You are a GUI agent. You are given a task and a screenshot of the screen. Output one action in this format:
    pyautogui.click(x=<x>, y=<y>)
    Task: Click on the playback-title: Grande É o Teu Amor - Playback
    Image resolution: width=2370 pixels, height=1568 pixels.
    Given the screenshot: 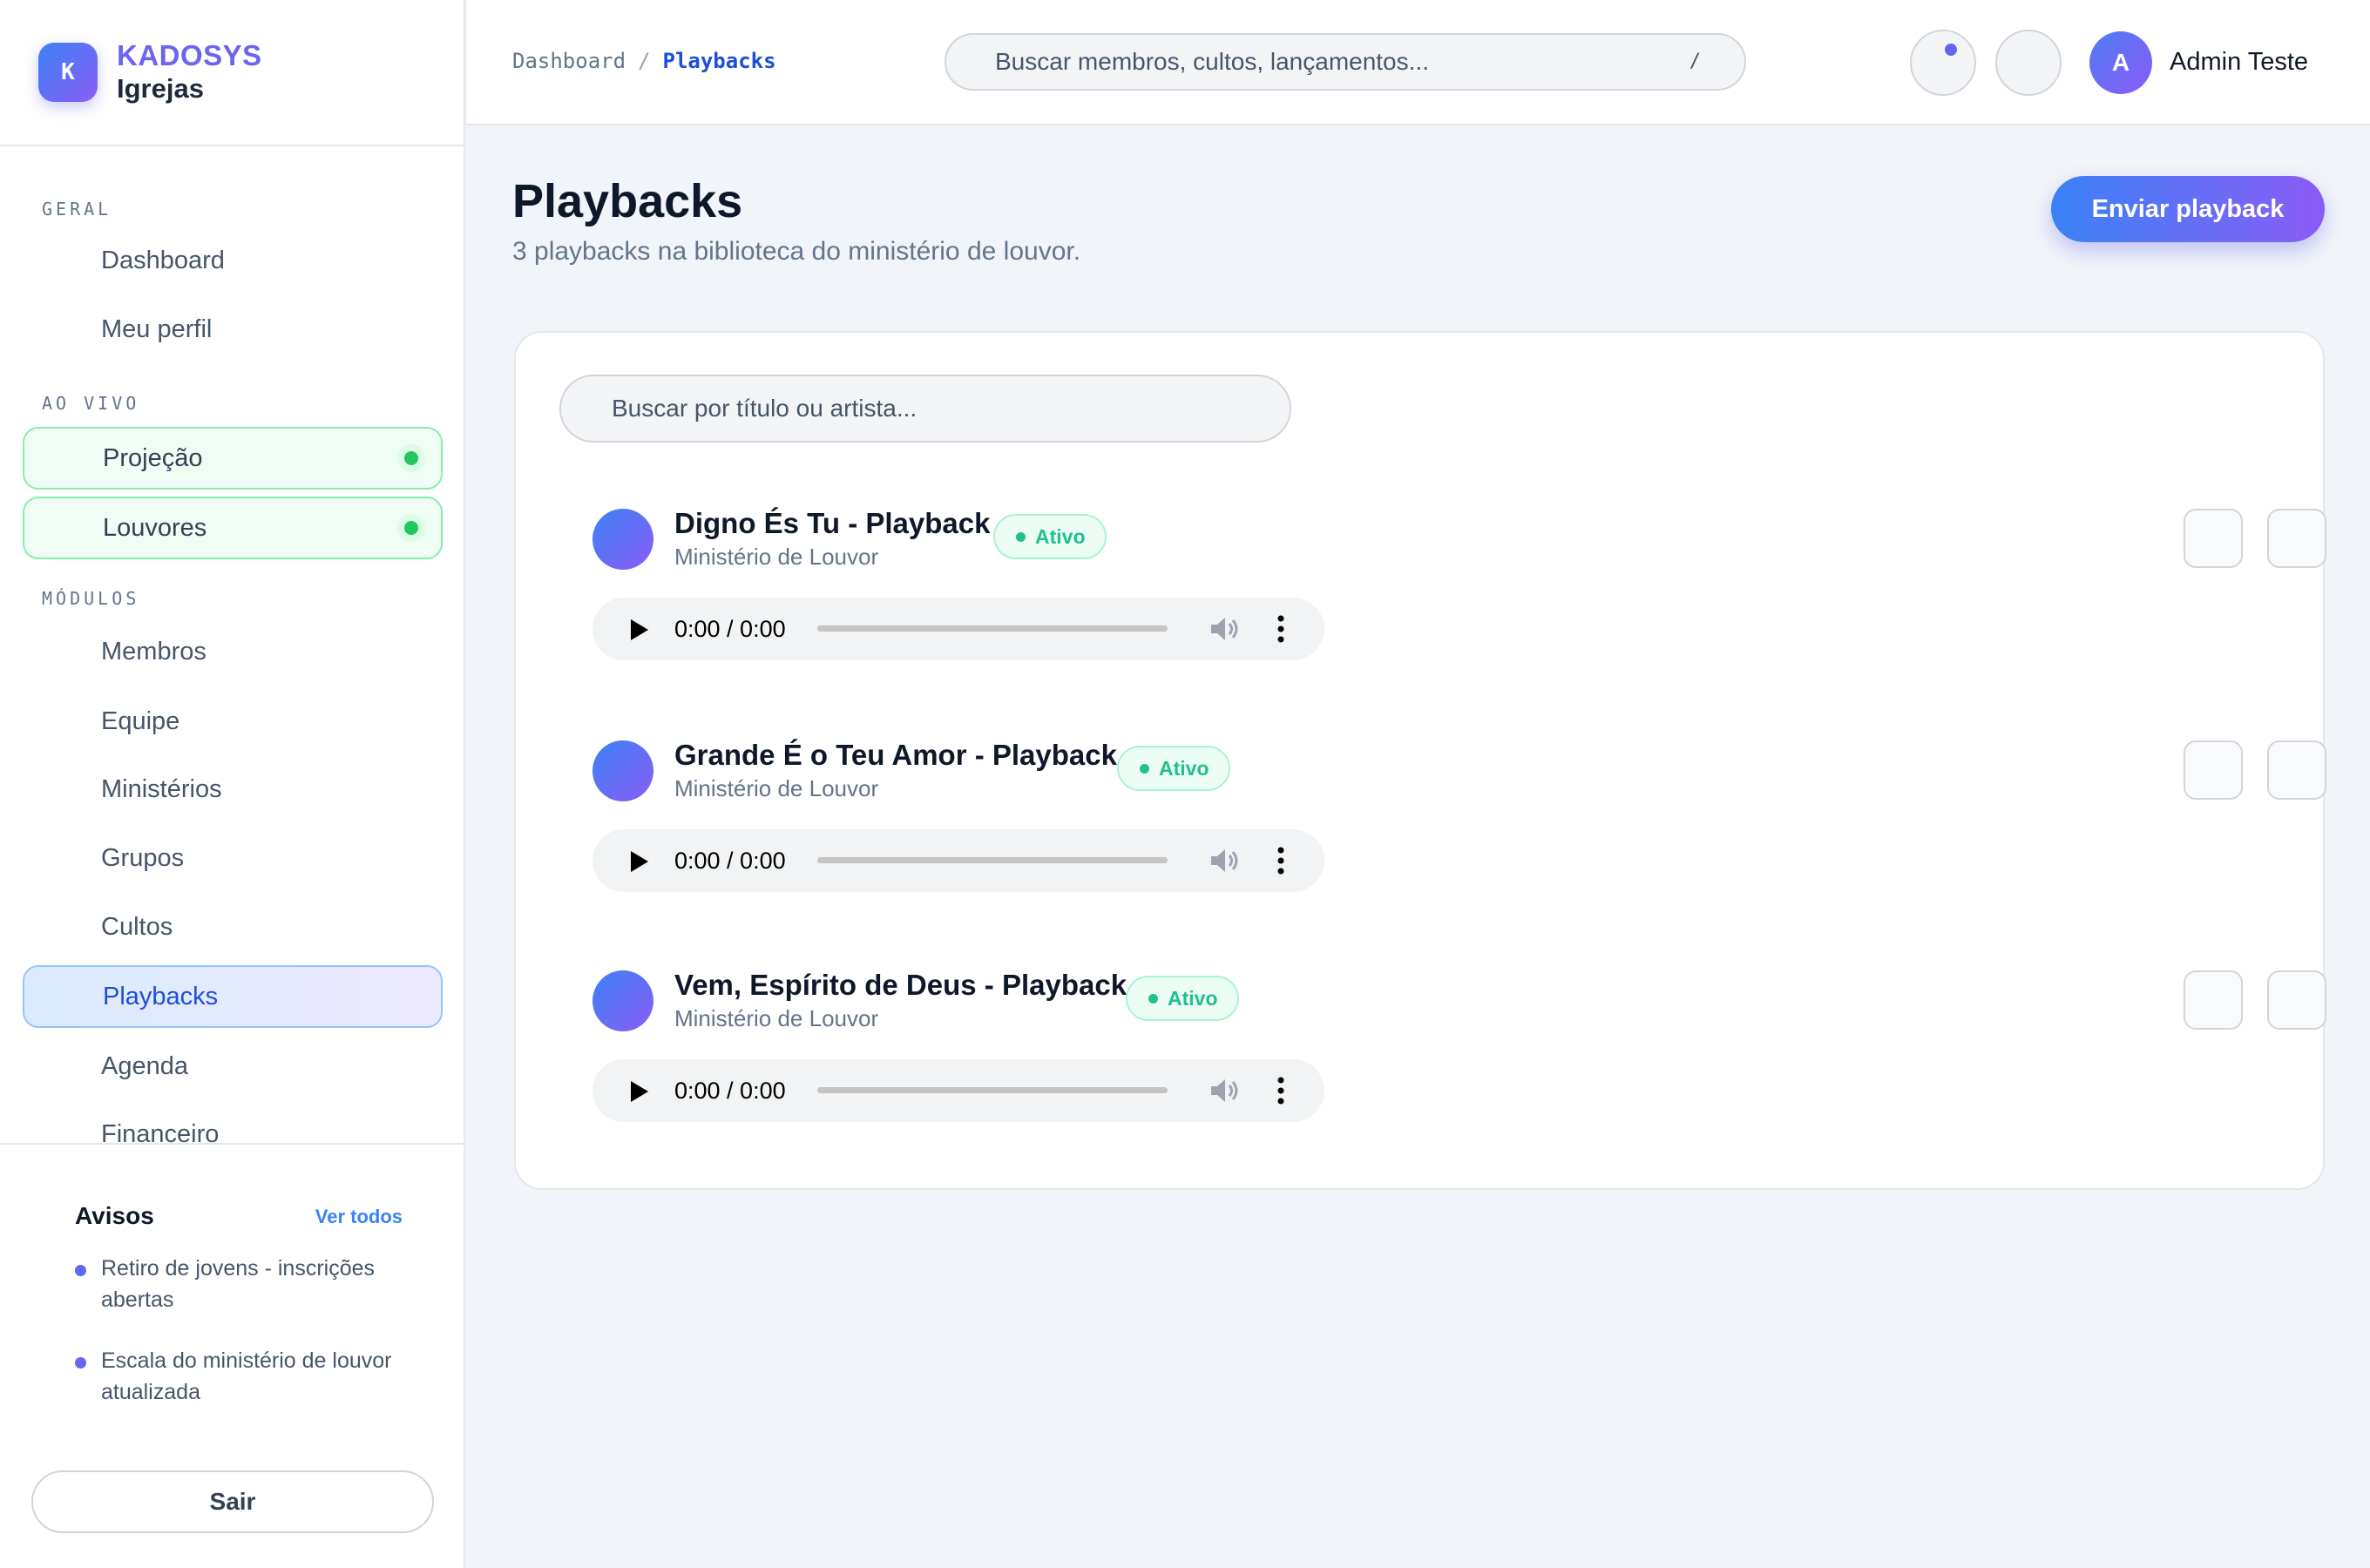 What is the action you would take?
    pyautogui.click(x=895, y=755)
    